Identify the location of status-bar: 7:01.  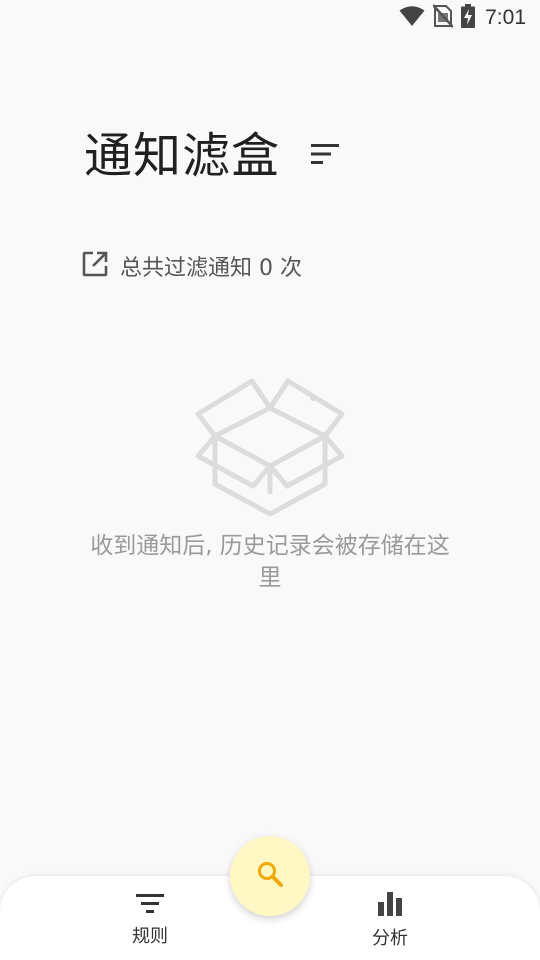
(270, 18).